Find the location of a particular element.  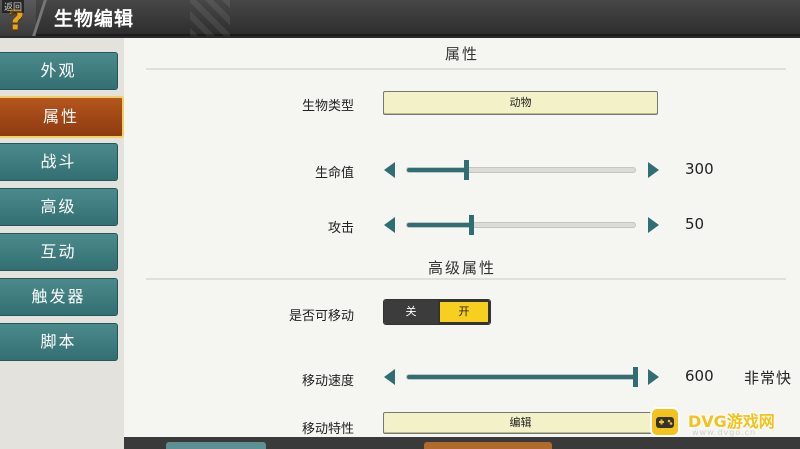

sidebar-tab-trigger: 触发器 is located at coordinates (59, 297).